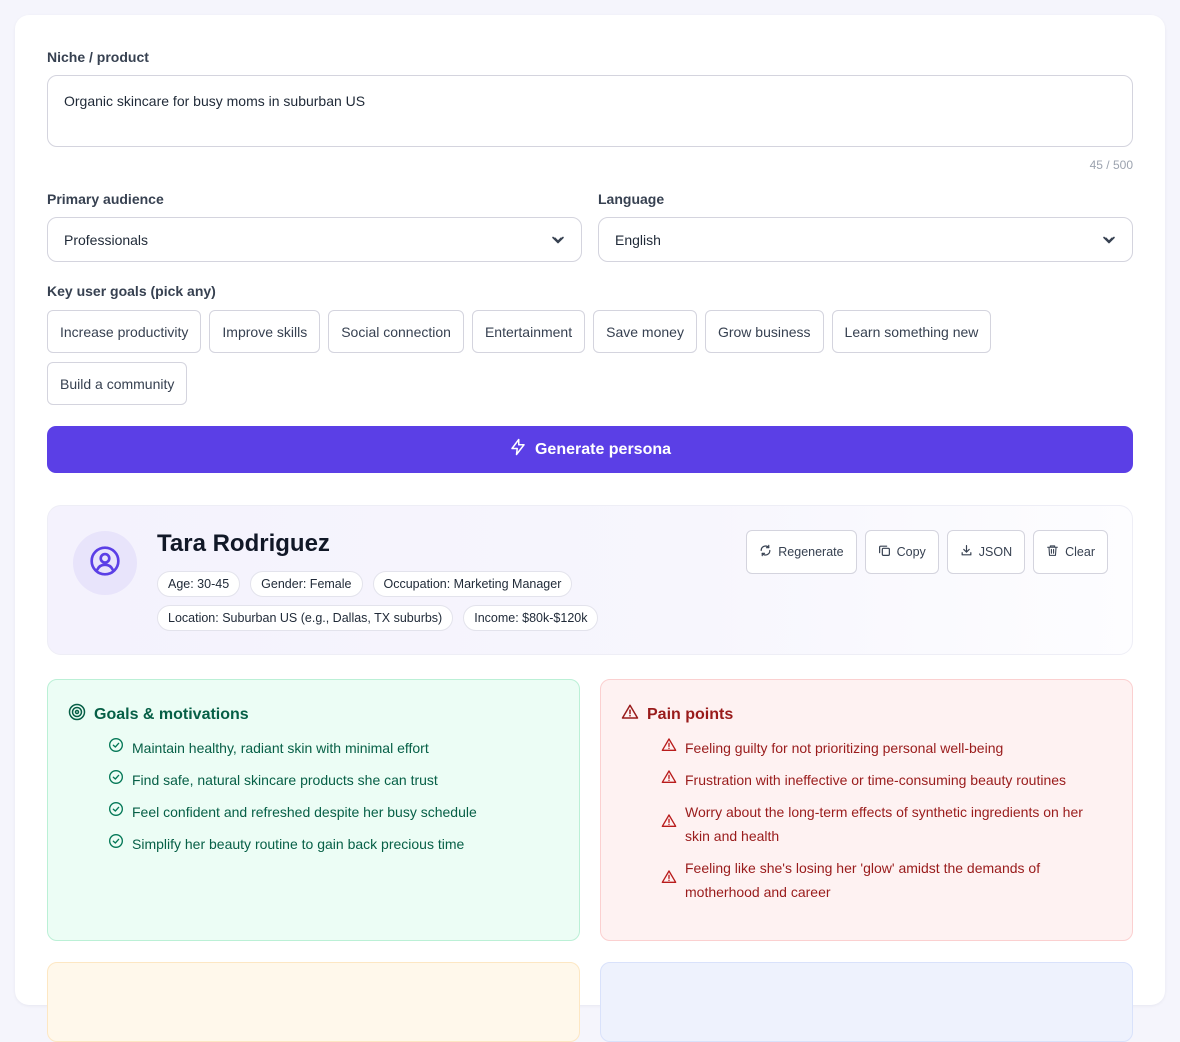 This screenshot has height=1042, width=1180. Describe the element at coordinates (865, 239) in the screenshot. I see `language-select: English` at that location.